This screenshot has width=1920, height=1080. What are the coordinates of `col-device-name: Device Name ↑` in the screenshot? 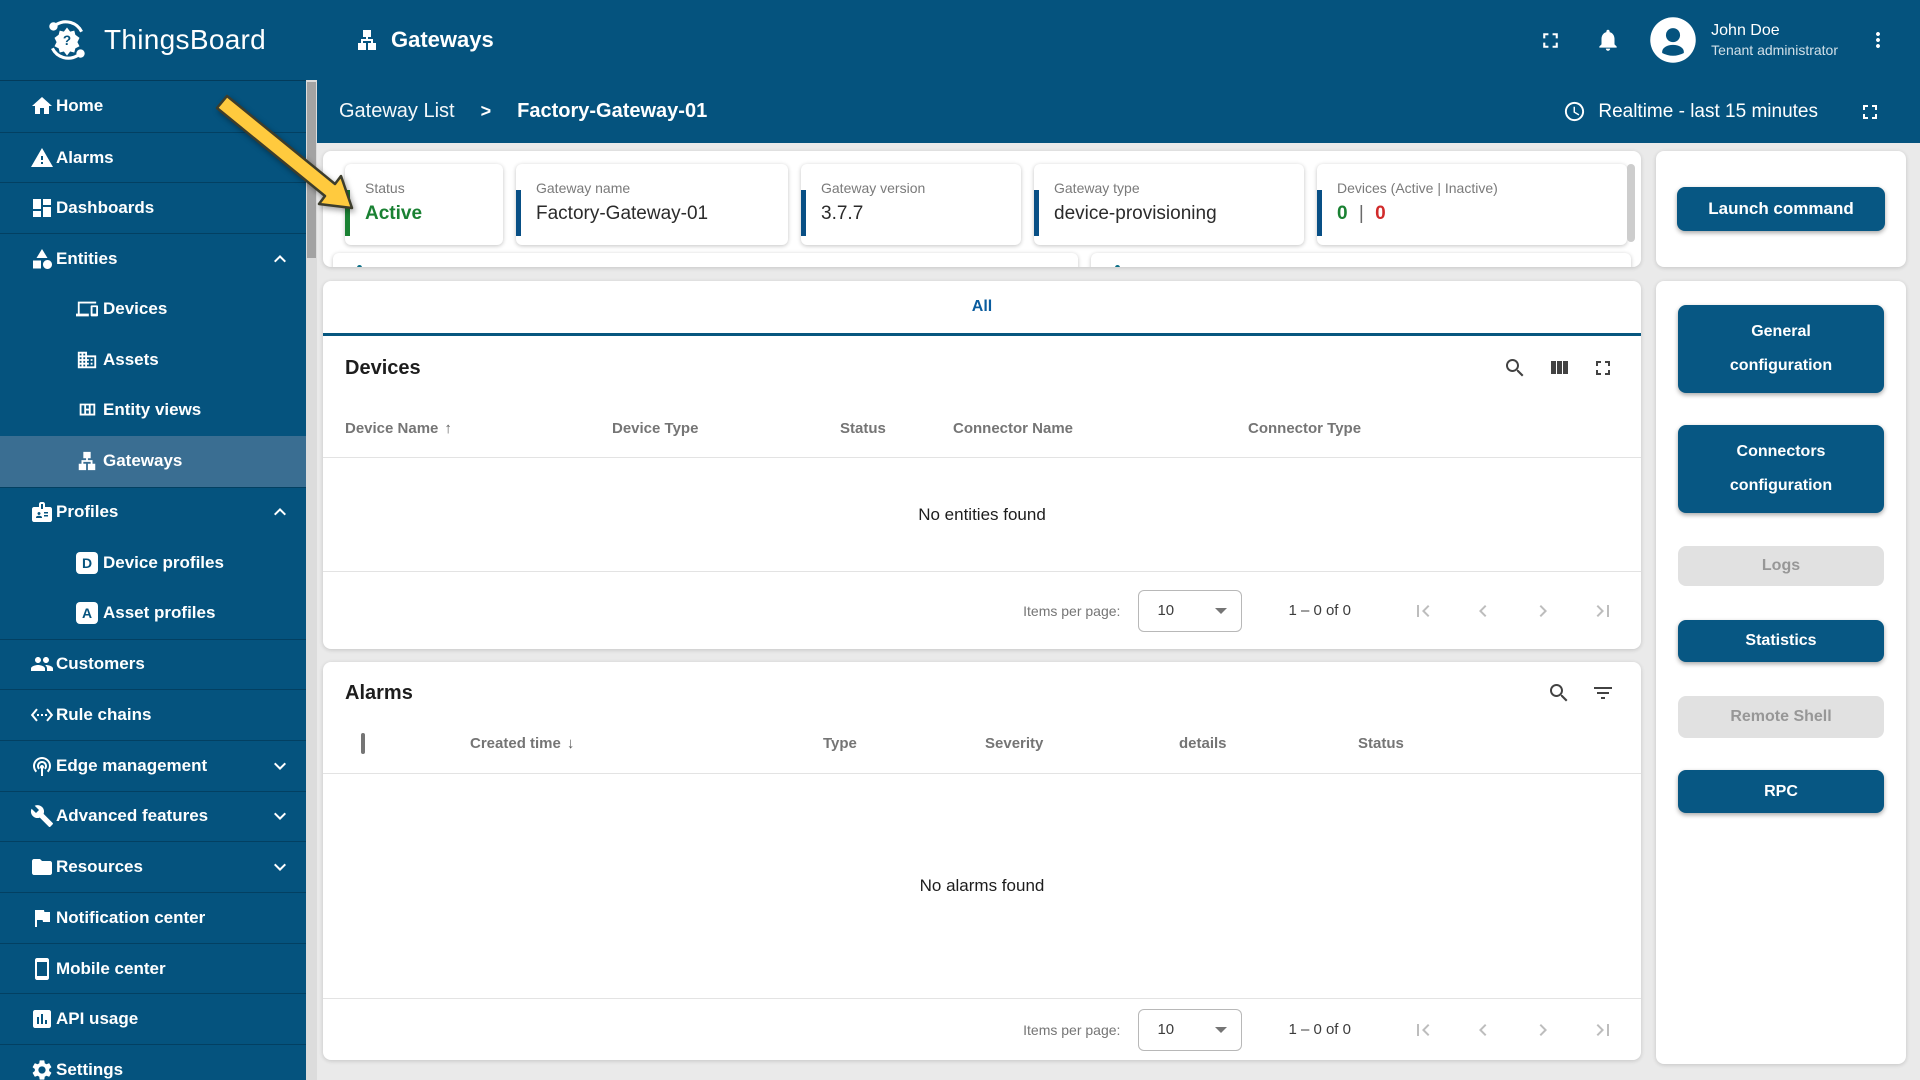 It's located at (478, 428).